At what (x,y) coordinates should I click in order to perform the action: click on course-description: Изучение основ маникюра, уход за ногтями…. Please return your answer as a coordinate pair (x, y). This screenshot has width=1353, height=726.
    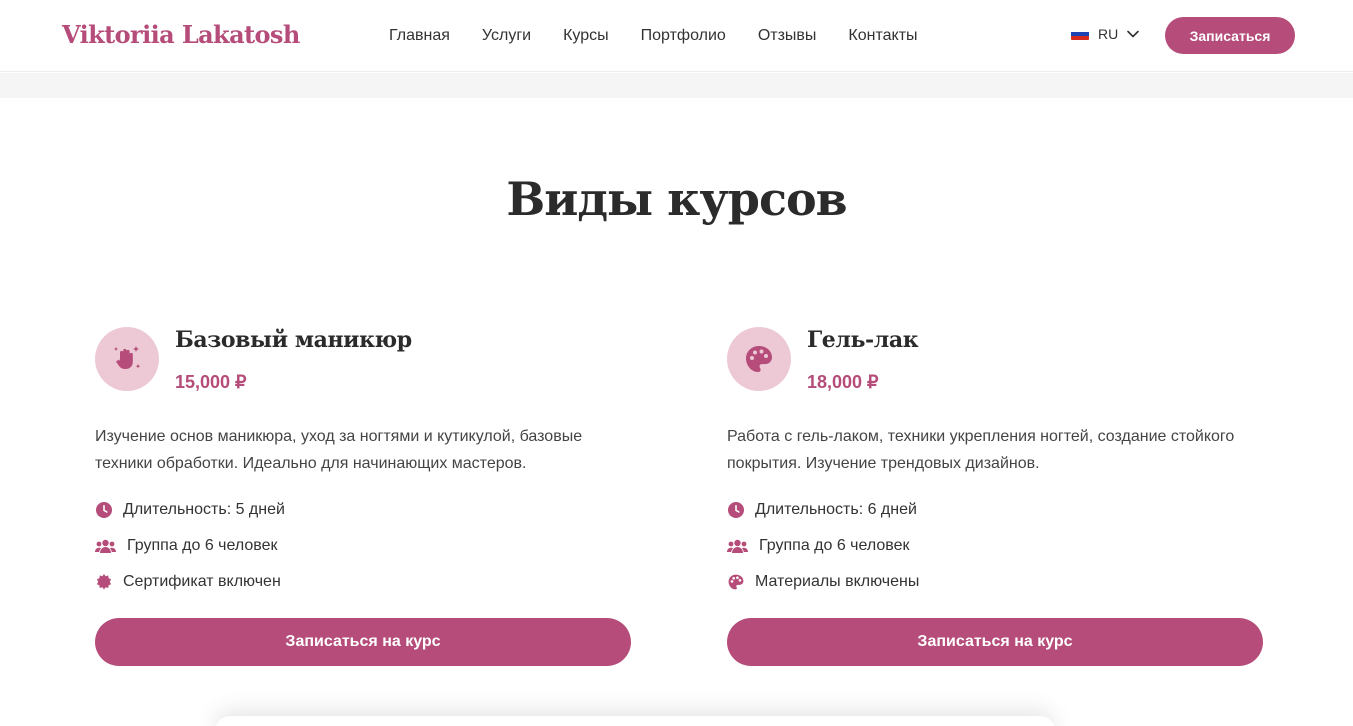
    Looking at the image, I should click on (339, 450).